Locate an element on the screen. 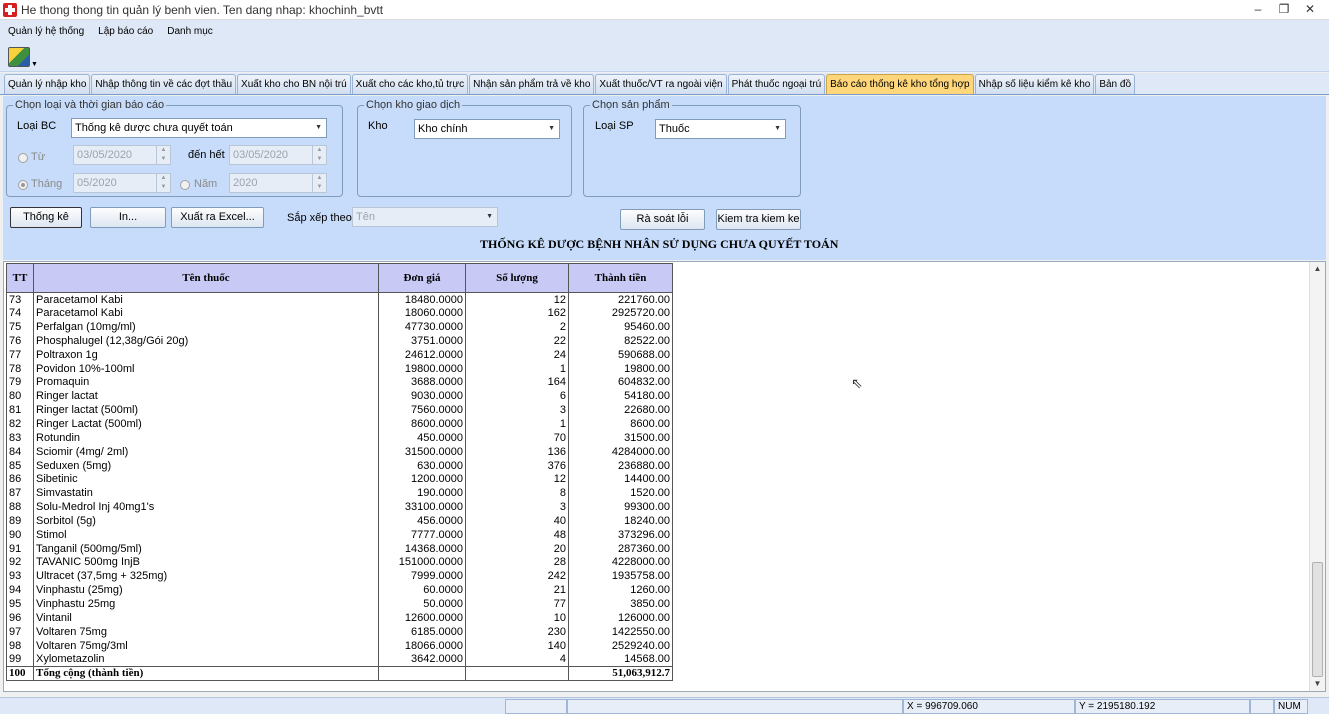 The width and height of the screenshot is (1329, 714). table-row: 94 Vinphastu (25mg) 60.0000 21 1260.00 is located at coordinates (339, 590).